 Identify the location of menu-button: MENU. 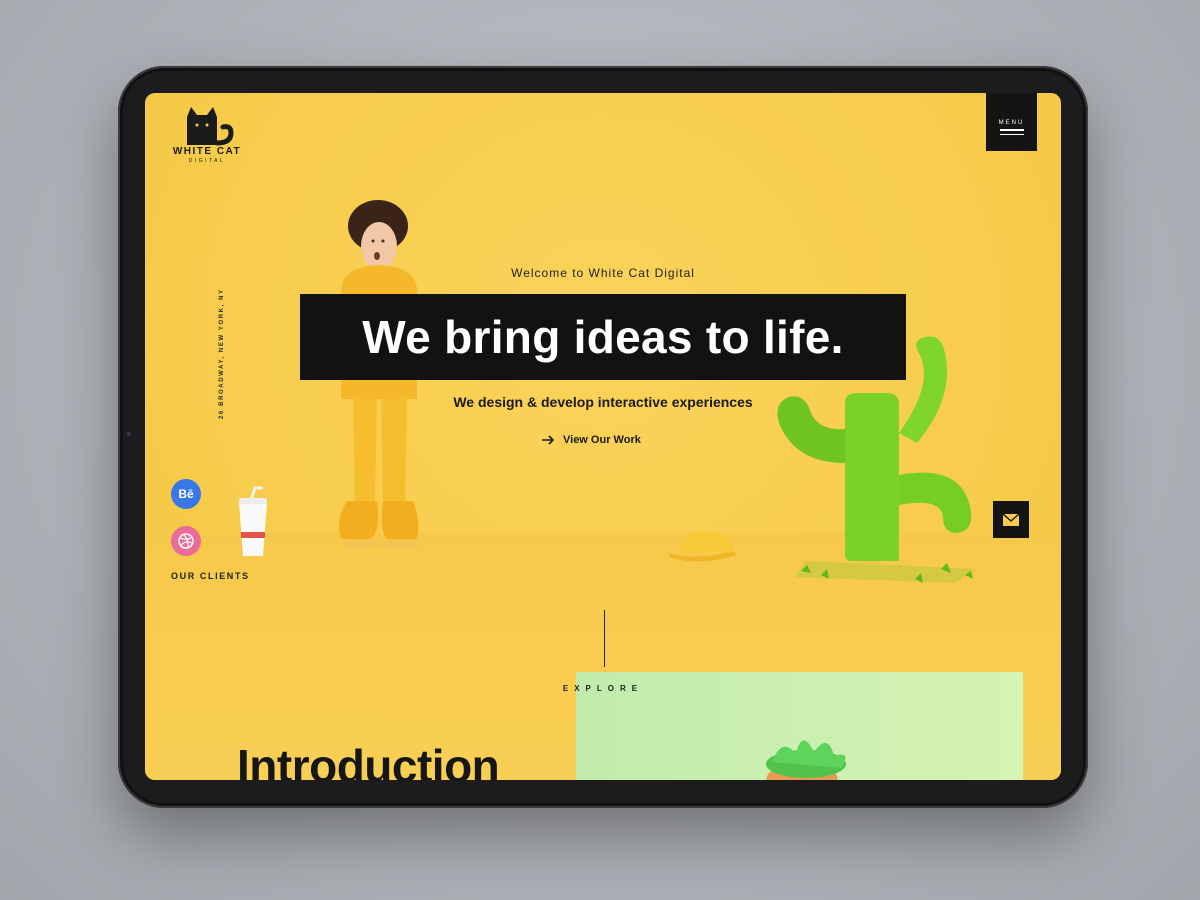
(1011, 122).